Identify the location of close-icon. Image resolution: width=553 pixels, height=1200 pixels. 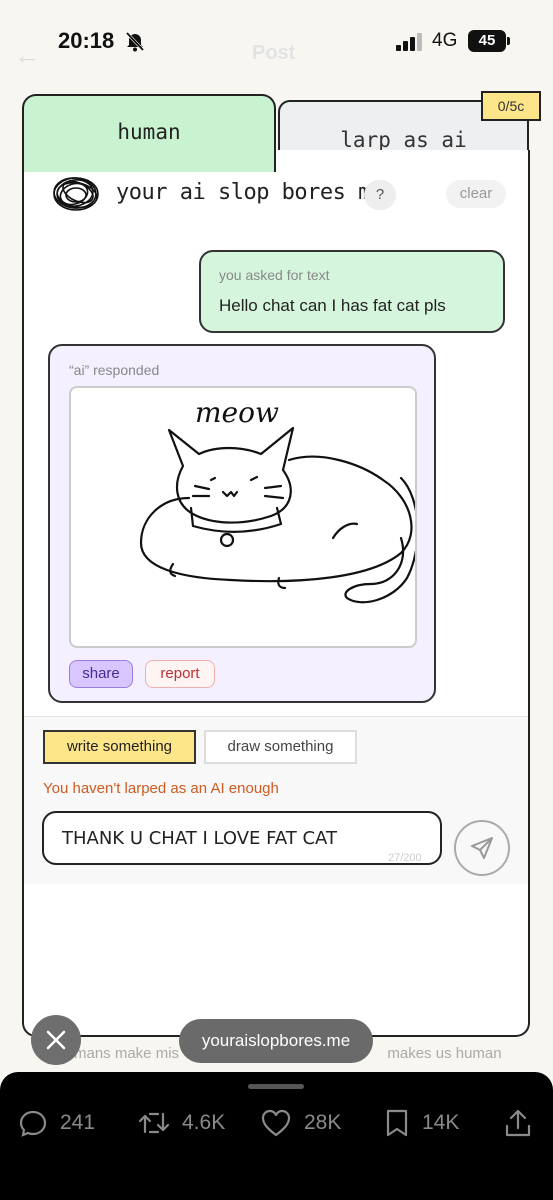
(56, 1040).